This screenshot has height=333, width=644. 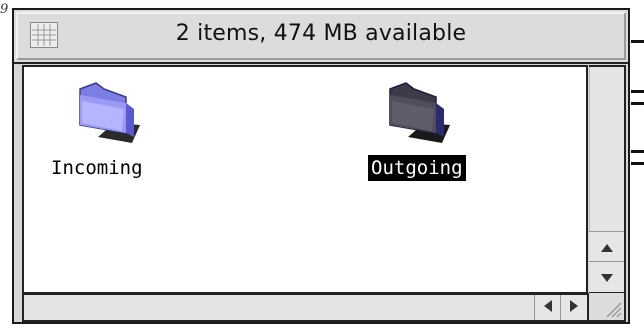 I want to click on scroll-right-arrow-icon, so click(x=574, y=307).